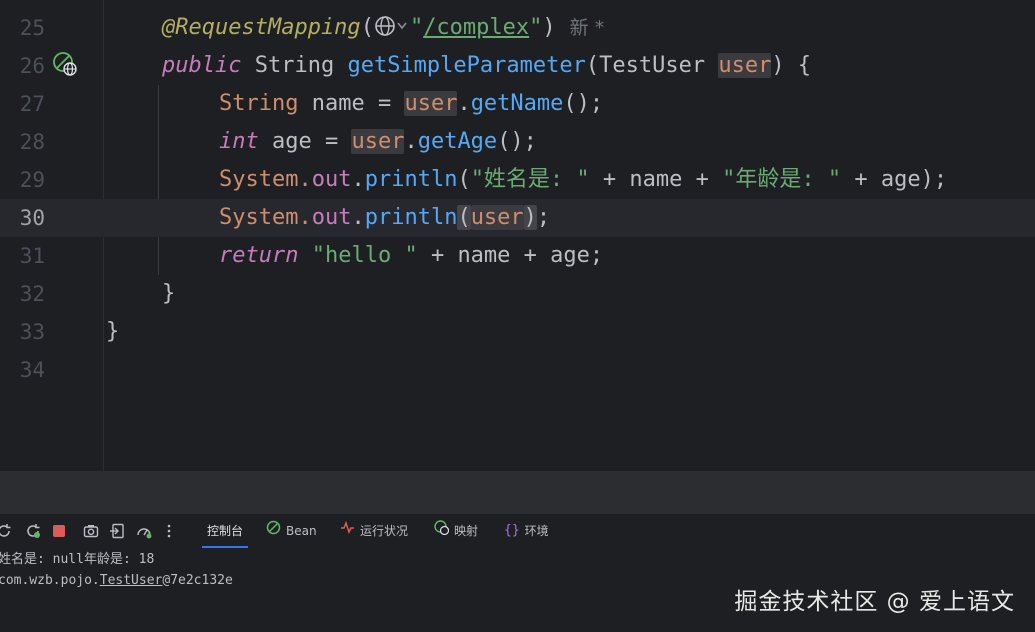  What do you see at coordinates (530, 179) in the screenshot?
I see `string-token: "姓名是: "` at bounding box center [530, 179].